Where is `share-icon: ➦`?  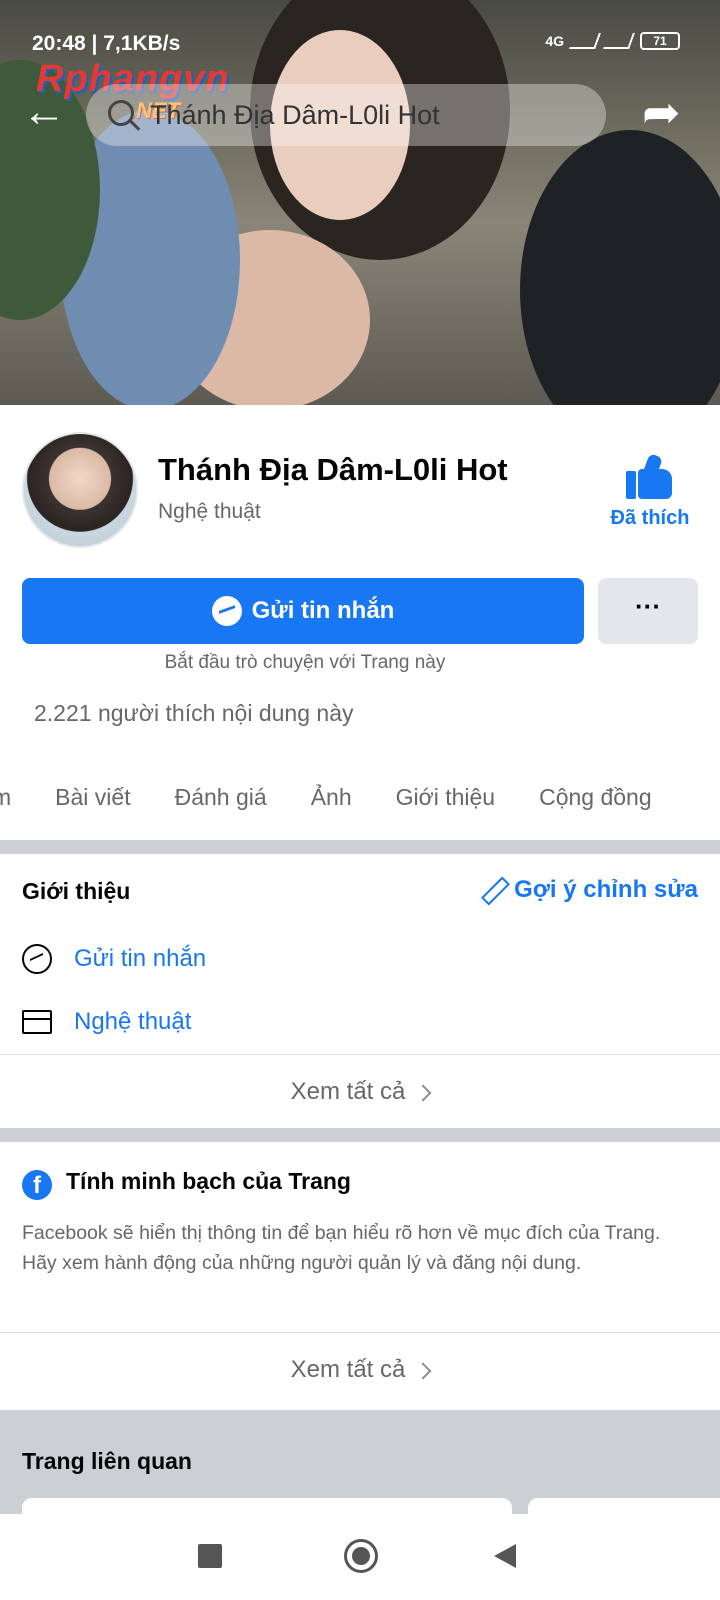
share-icon: ➦ is located at coordinates (667, 112).